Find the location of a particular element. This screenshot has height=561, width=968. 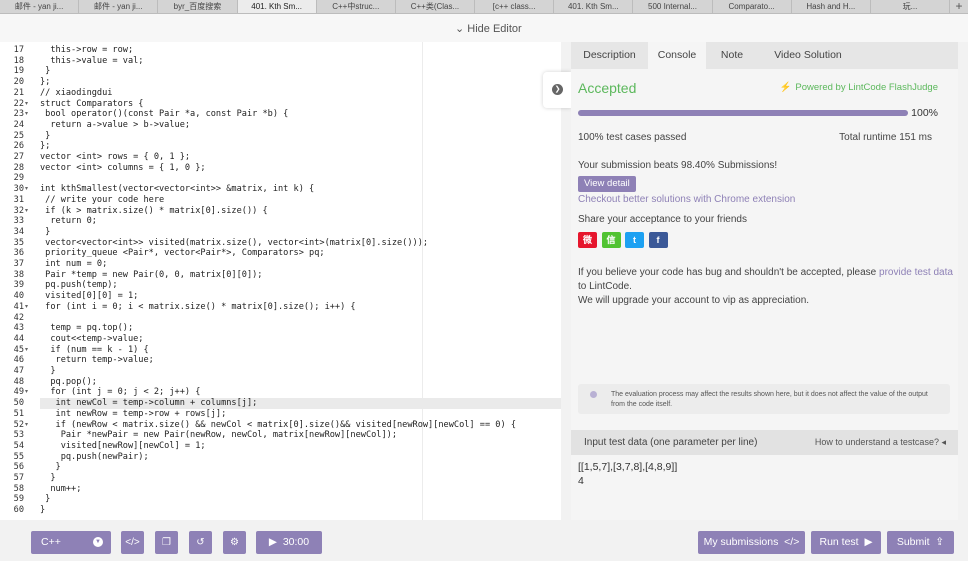

line-number: 45 is located at coordinates (18, 349).